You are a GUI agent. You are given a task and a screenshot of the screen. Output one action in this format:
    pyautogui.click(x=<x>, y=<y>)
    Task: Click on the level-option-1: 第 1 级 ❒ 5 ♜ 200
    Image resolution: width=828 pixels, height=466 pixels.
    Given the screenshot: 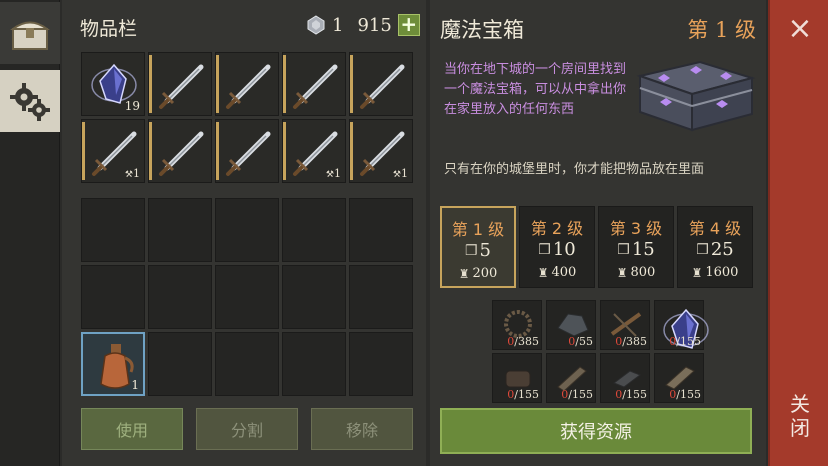 What is the action you would take?
    pyautogui.click(x=478, y=247)
    